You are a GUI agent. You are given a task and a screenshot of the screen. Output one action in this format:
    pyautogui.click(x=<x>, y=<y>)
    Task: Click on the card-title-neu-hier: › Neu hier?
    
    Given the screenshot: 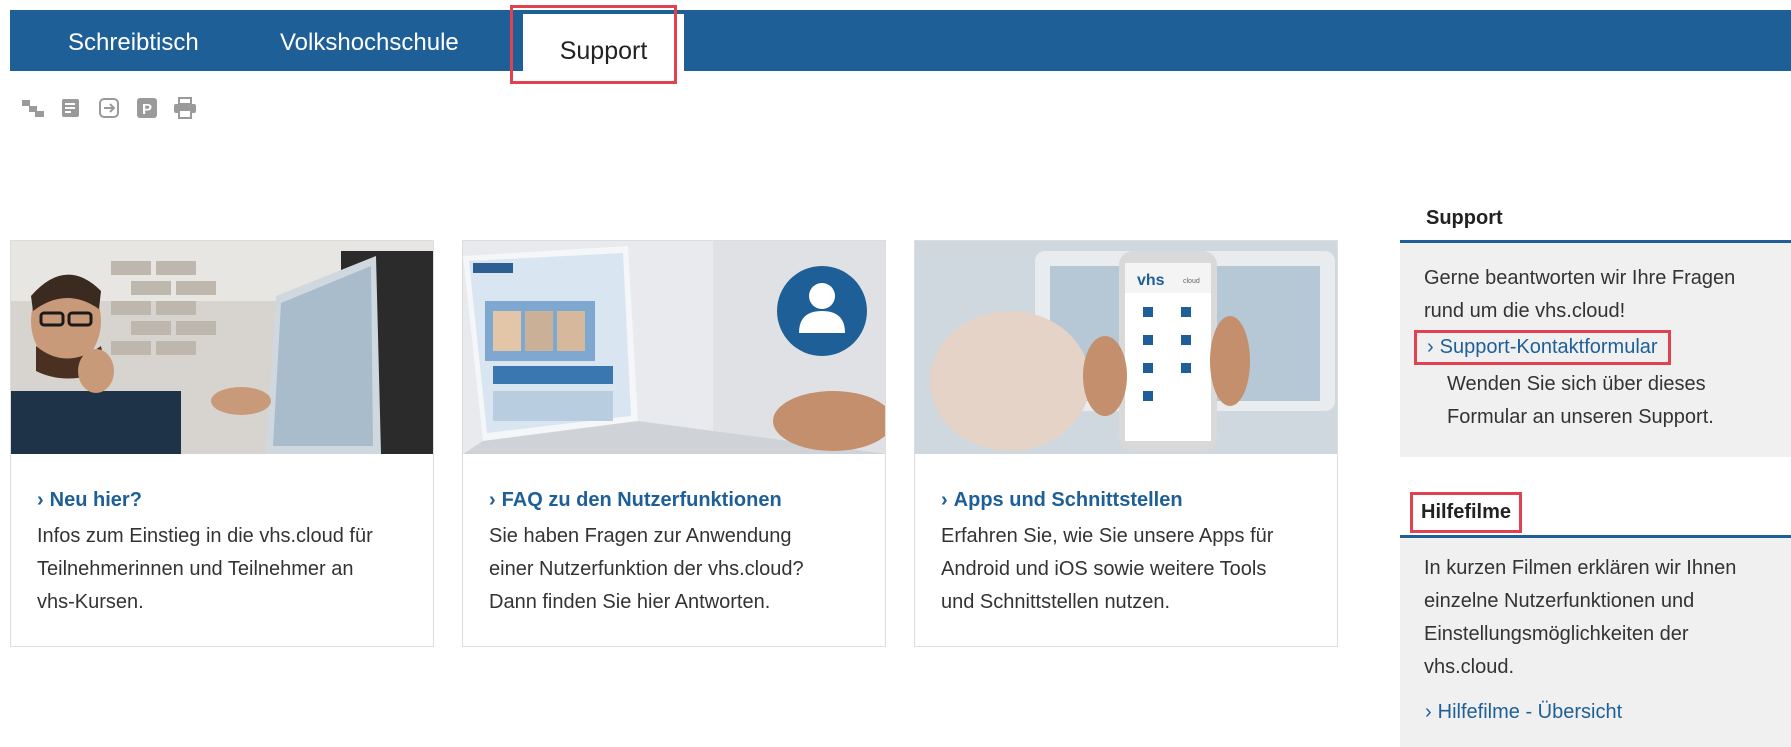 What is the action you would take?
    pyautogui.click(x=89, y=500)
    